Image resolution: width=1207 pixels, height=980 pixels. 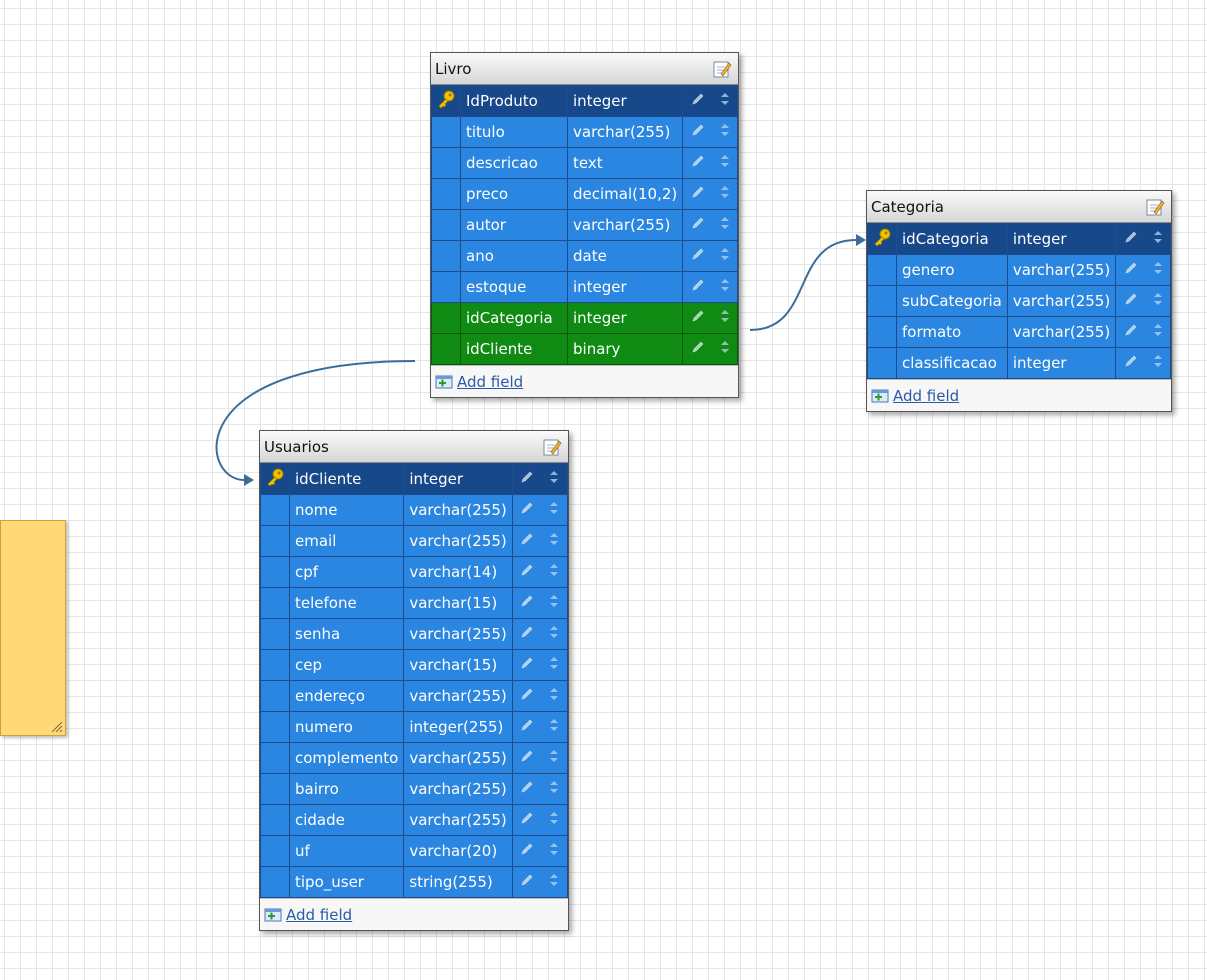 What do you see at coordinates (414, 510) in the screenshot?
I see `field-row: nome varchar(255)` at bounding box center [414, 510].